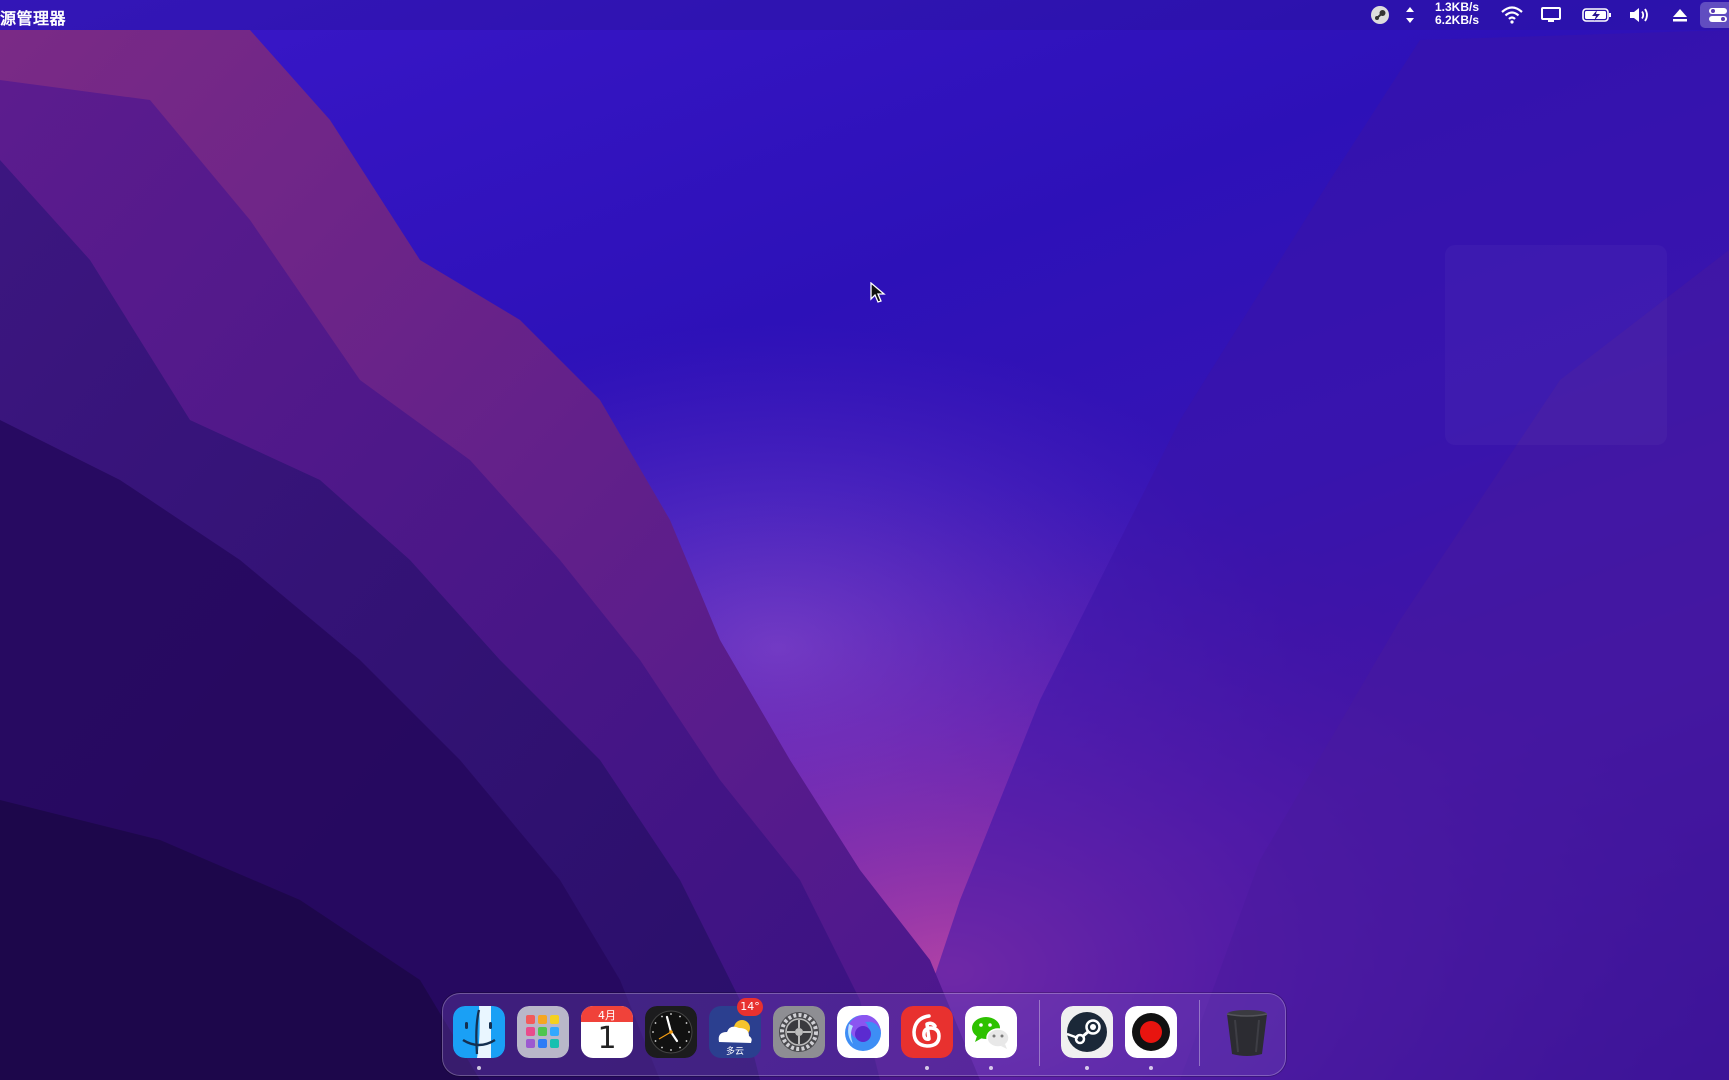  What do you see at coordinates (1512, 15) in the screenshot?
I see `wifi-icon` at bounding box center [1512, 15].